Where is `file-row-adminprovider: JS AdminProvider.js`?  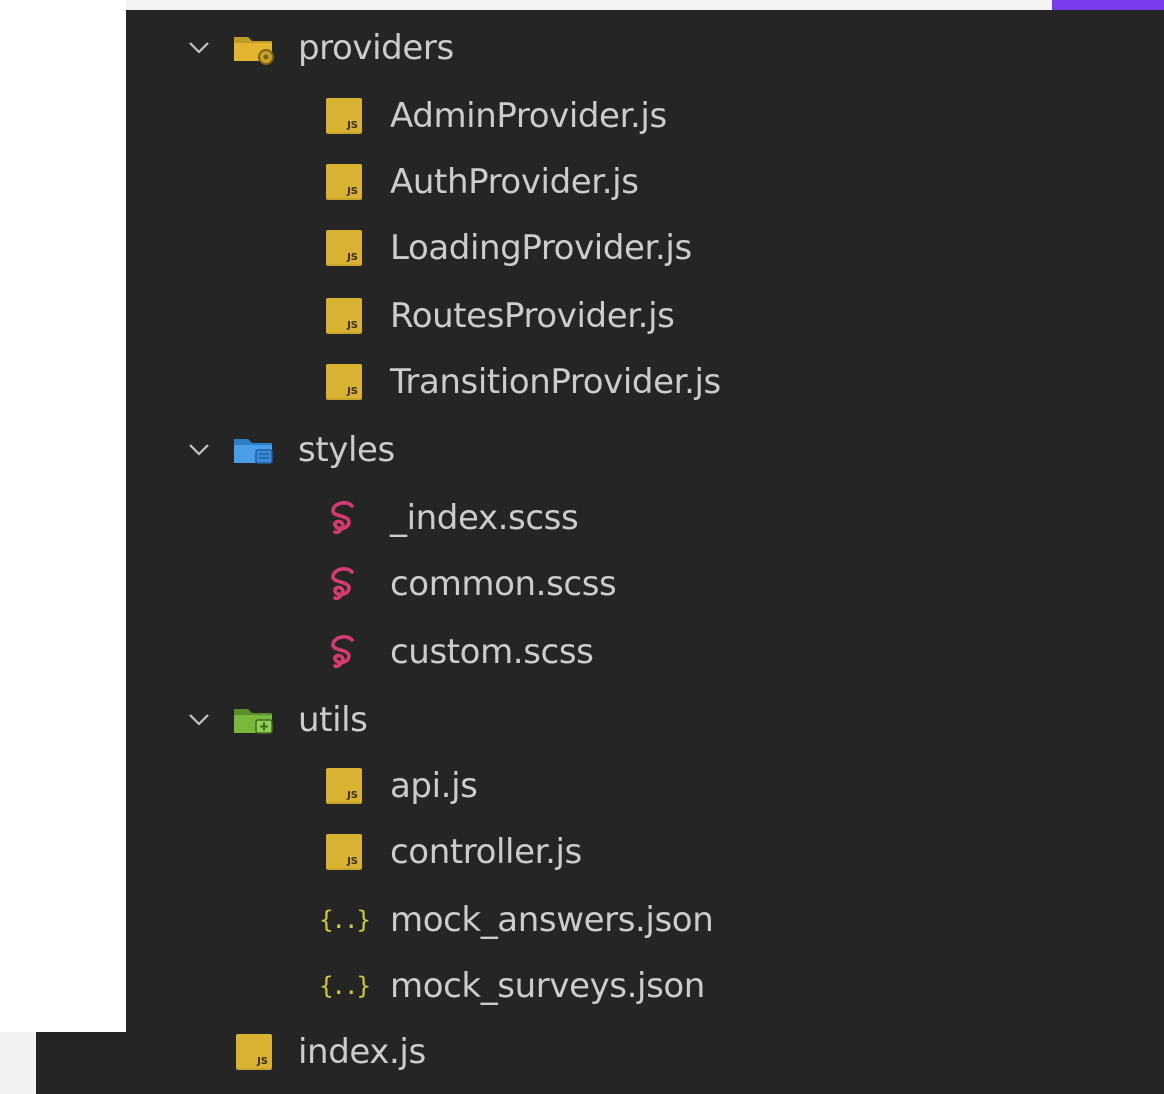 file-row-adminprovider: JS AdminProvider.js is located at coordinates (645, 116).